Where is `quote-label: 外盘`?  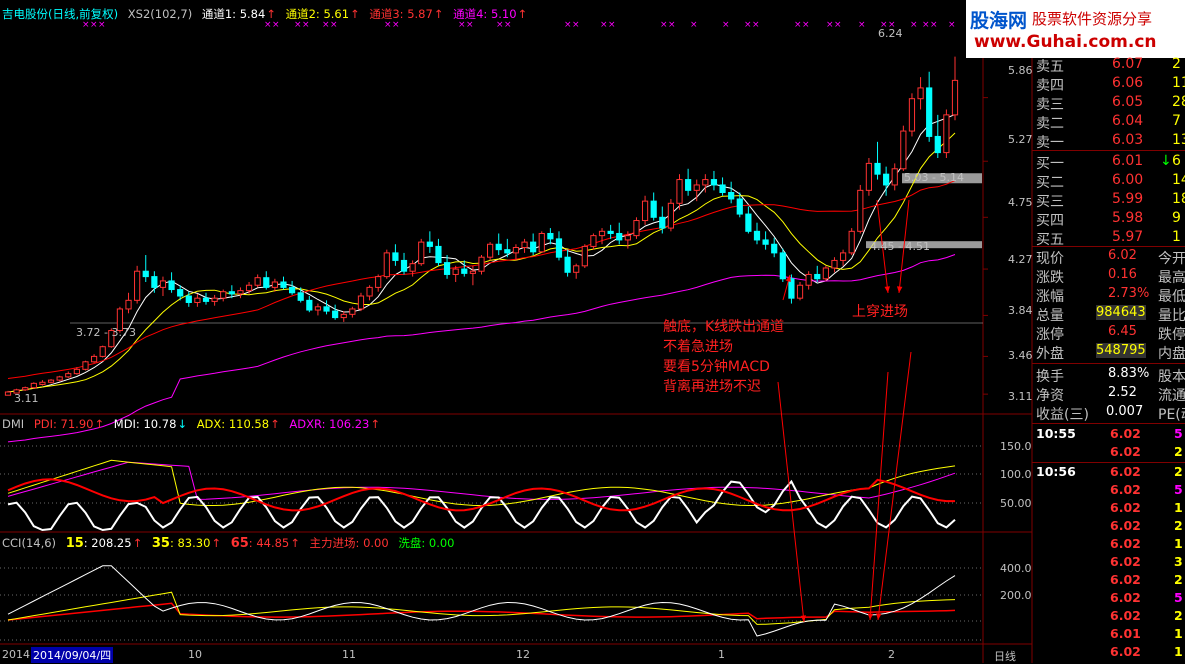 quote-label: 外盘 is located at coordinates (1050, 354).